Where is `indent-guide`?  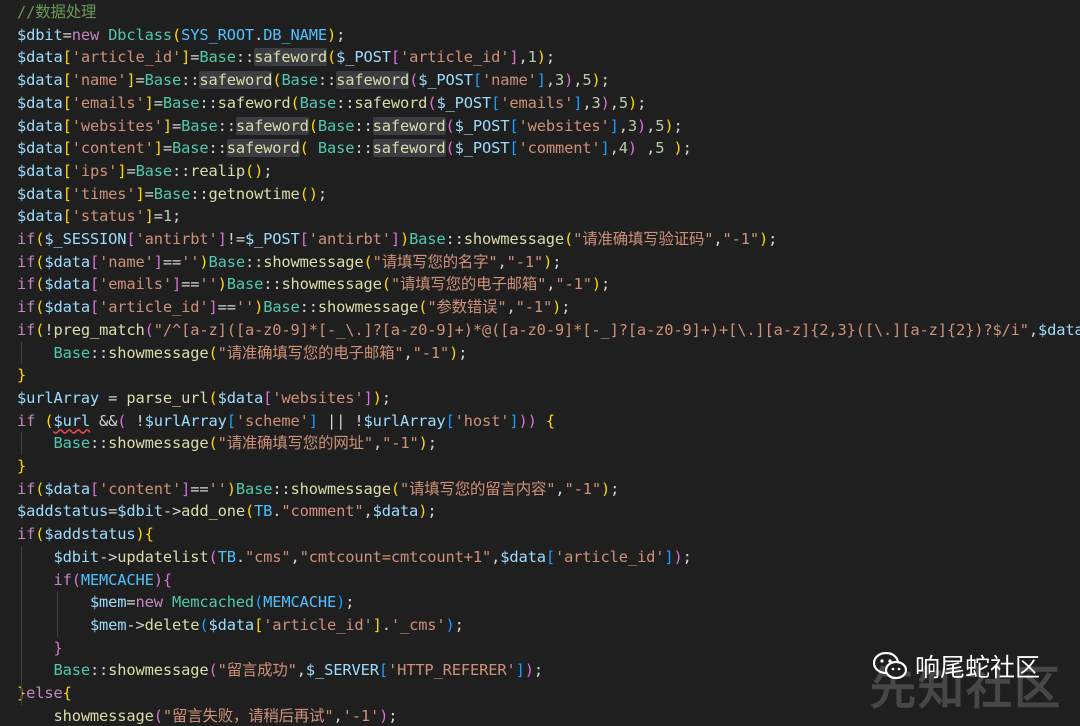
indent-guide is located at coordinates (21, 443).